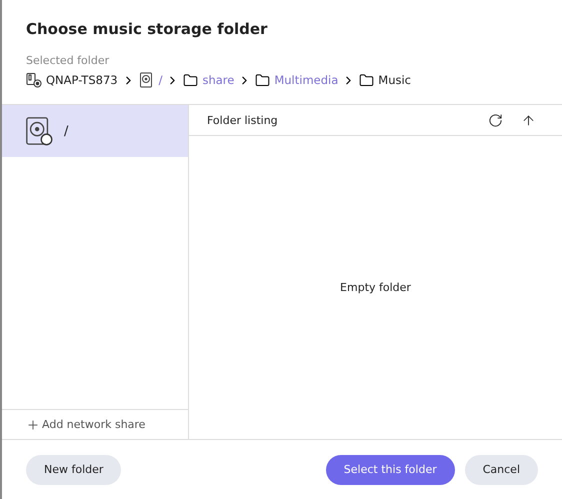  What do you see at coordinates (95, 424) in the screenshot?
I see `add-network-share-button: Add network share` at bounding box center [95, 424].